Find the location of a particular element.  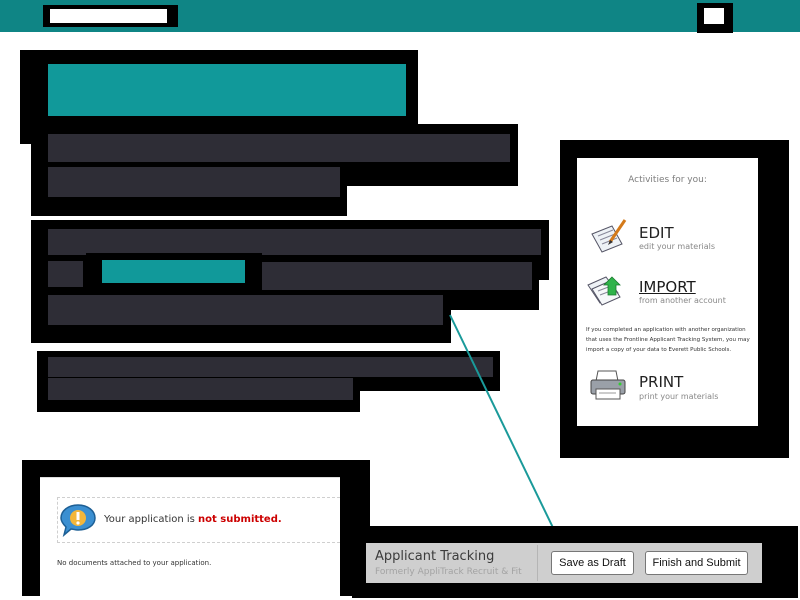

tracking-subtitle: Formerly AppliTrack Recruit & Fit is located at coordinates (448, 572).